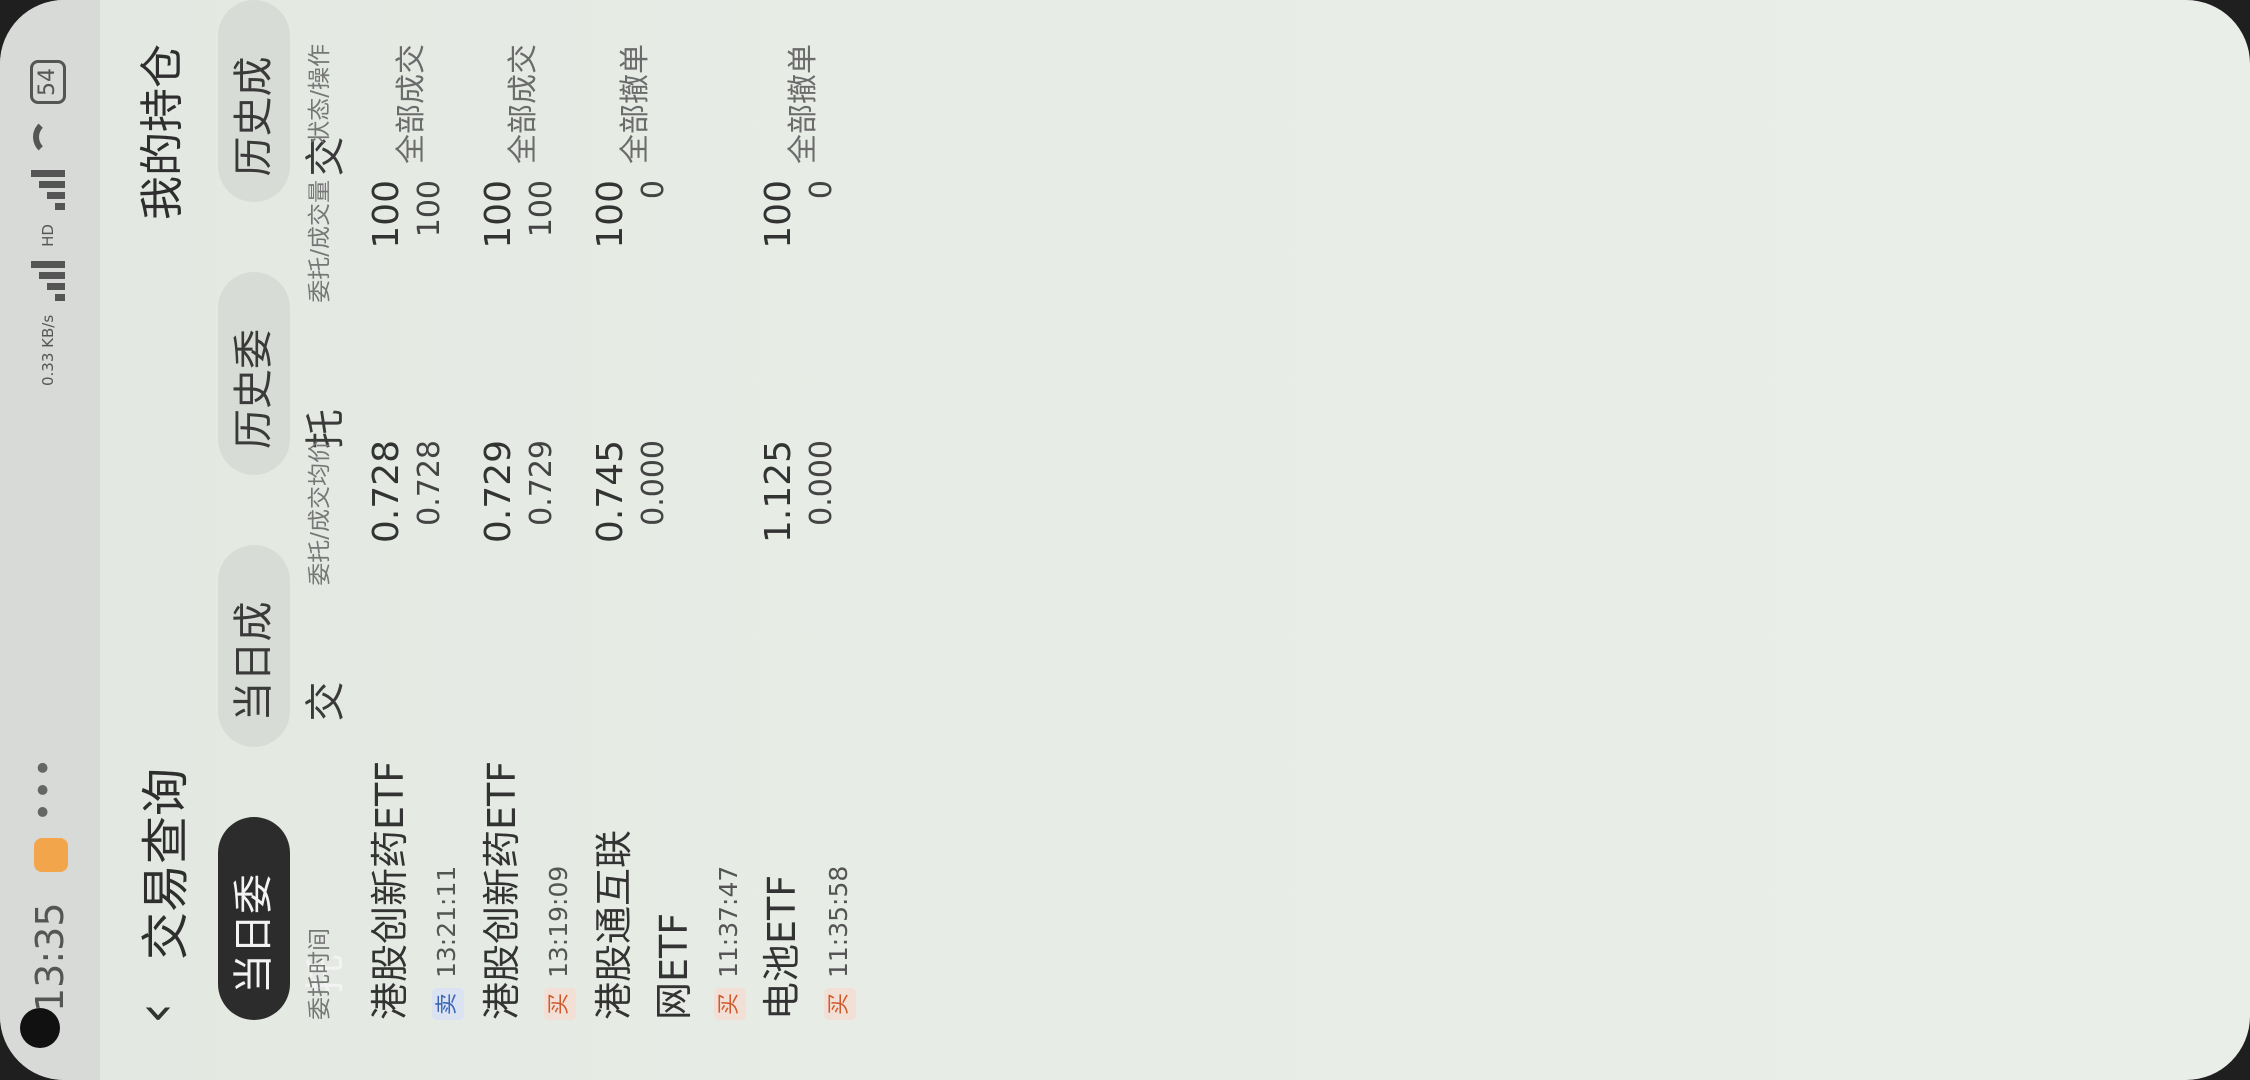  What do you see at coordinates (51, 855) in the screenshot?
I see `notification-app-icon` at bounding box center [51, 855].